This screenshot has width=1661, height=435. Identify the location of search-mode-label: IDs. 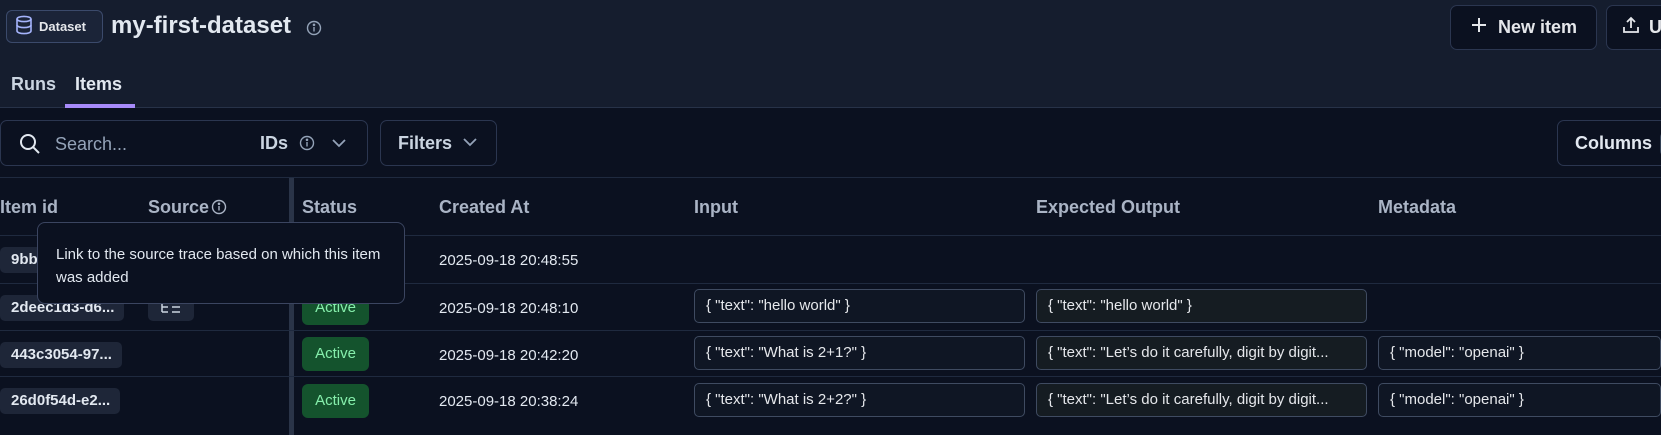
(274, 143).